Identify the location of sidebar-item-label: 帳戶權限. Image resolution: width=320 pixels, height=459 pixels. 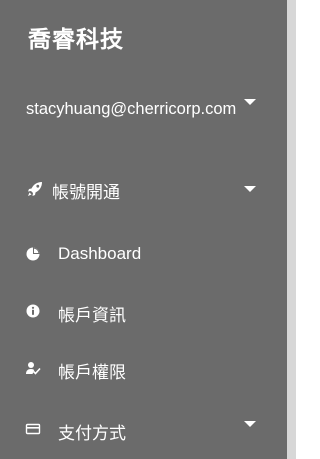
(92, 372).